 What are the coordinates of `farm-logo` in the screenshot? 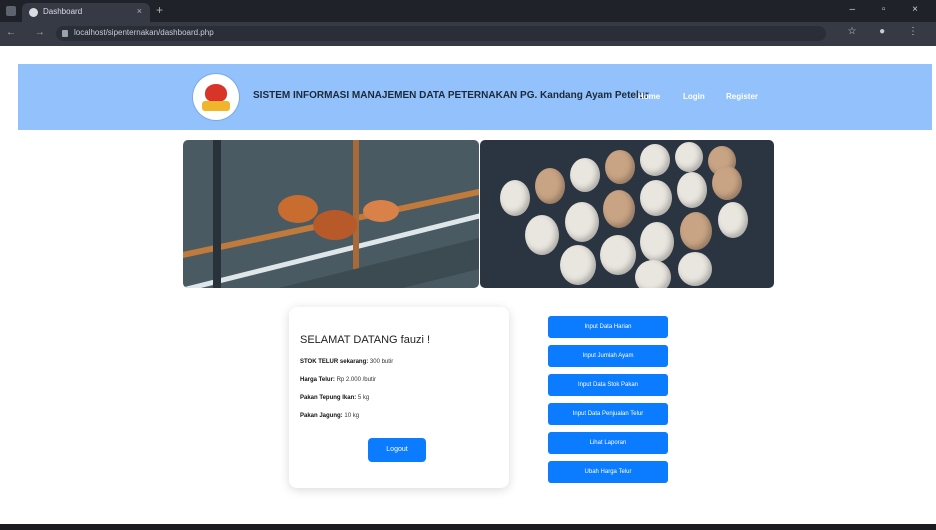 It's located at (216, 97).